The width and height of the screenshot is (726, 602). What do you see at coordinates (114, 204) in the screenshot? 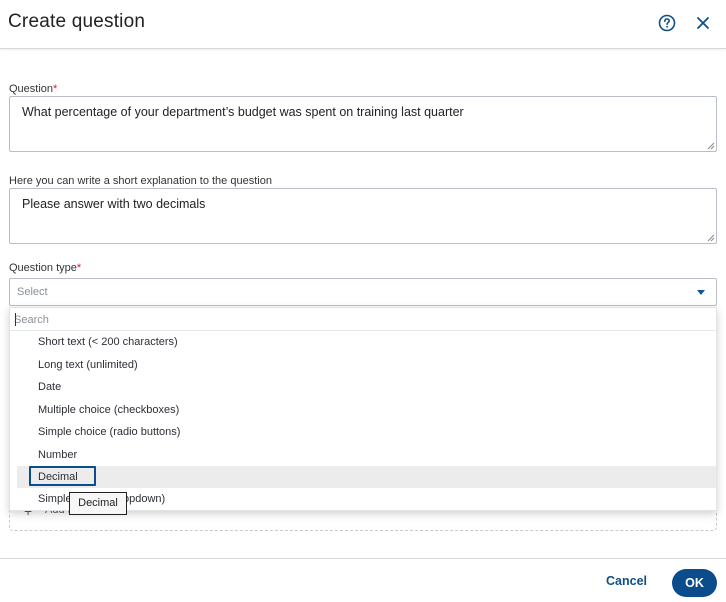
I see `explanation-value: Please answer with two decimals` at bounding box center [114, 204].